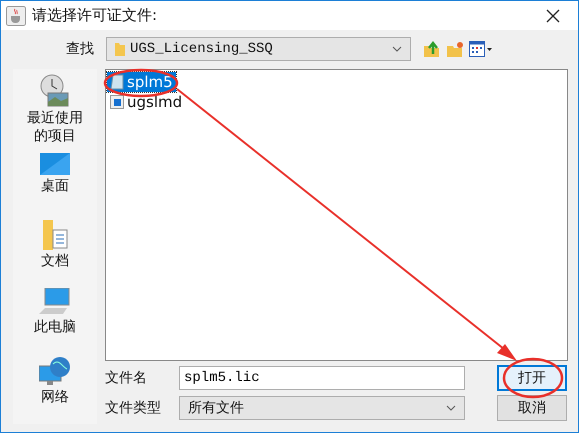 This screenshot has width=579, height=433. Describe the element at coordinates (120, 49) in the screenshot. I see `folder-icon` at that location.